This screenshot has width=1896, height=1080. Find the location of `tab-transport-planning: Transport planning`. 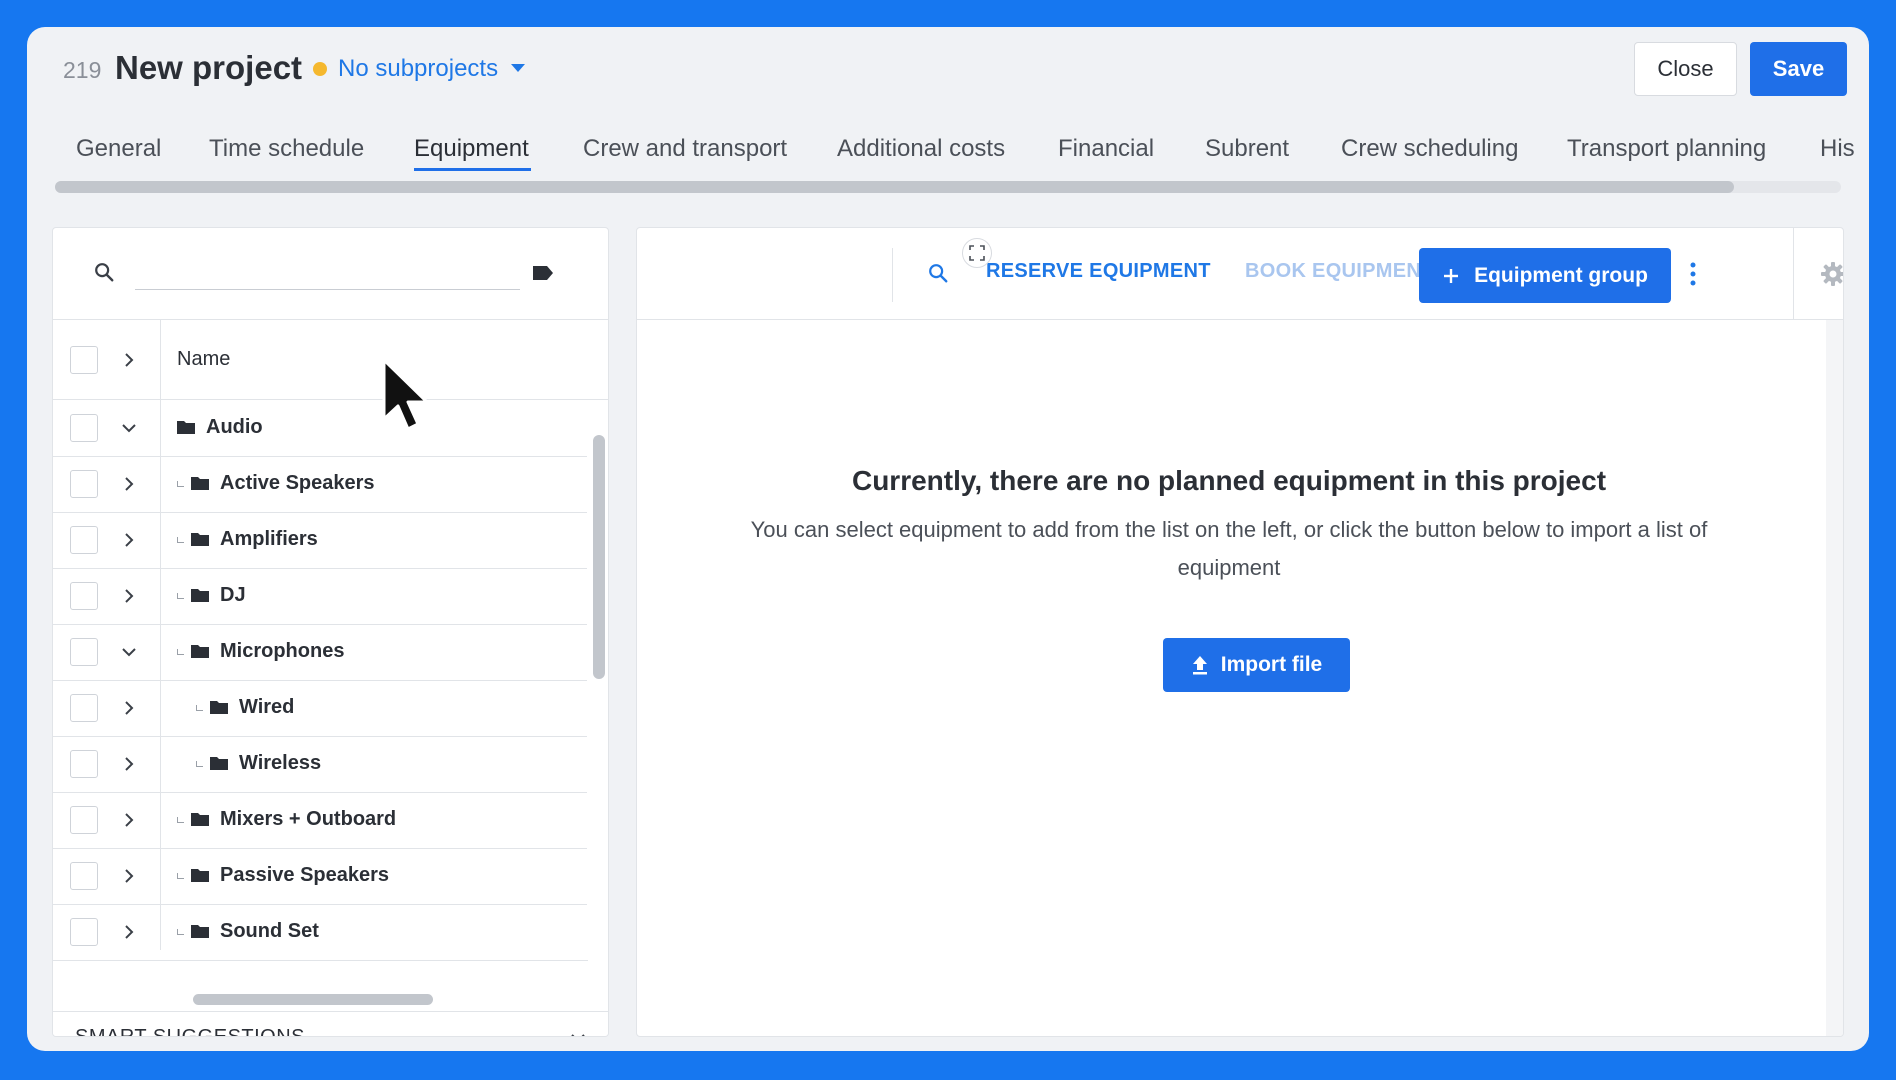

tab-transport-planning: Transport planning is located at coordinates (1666, 149).